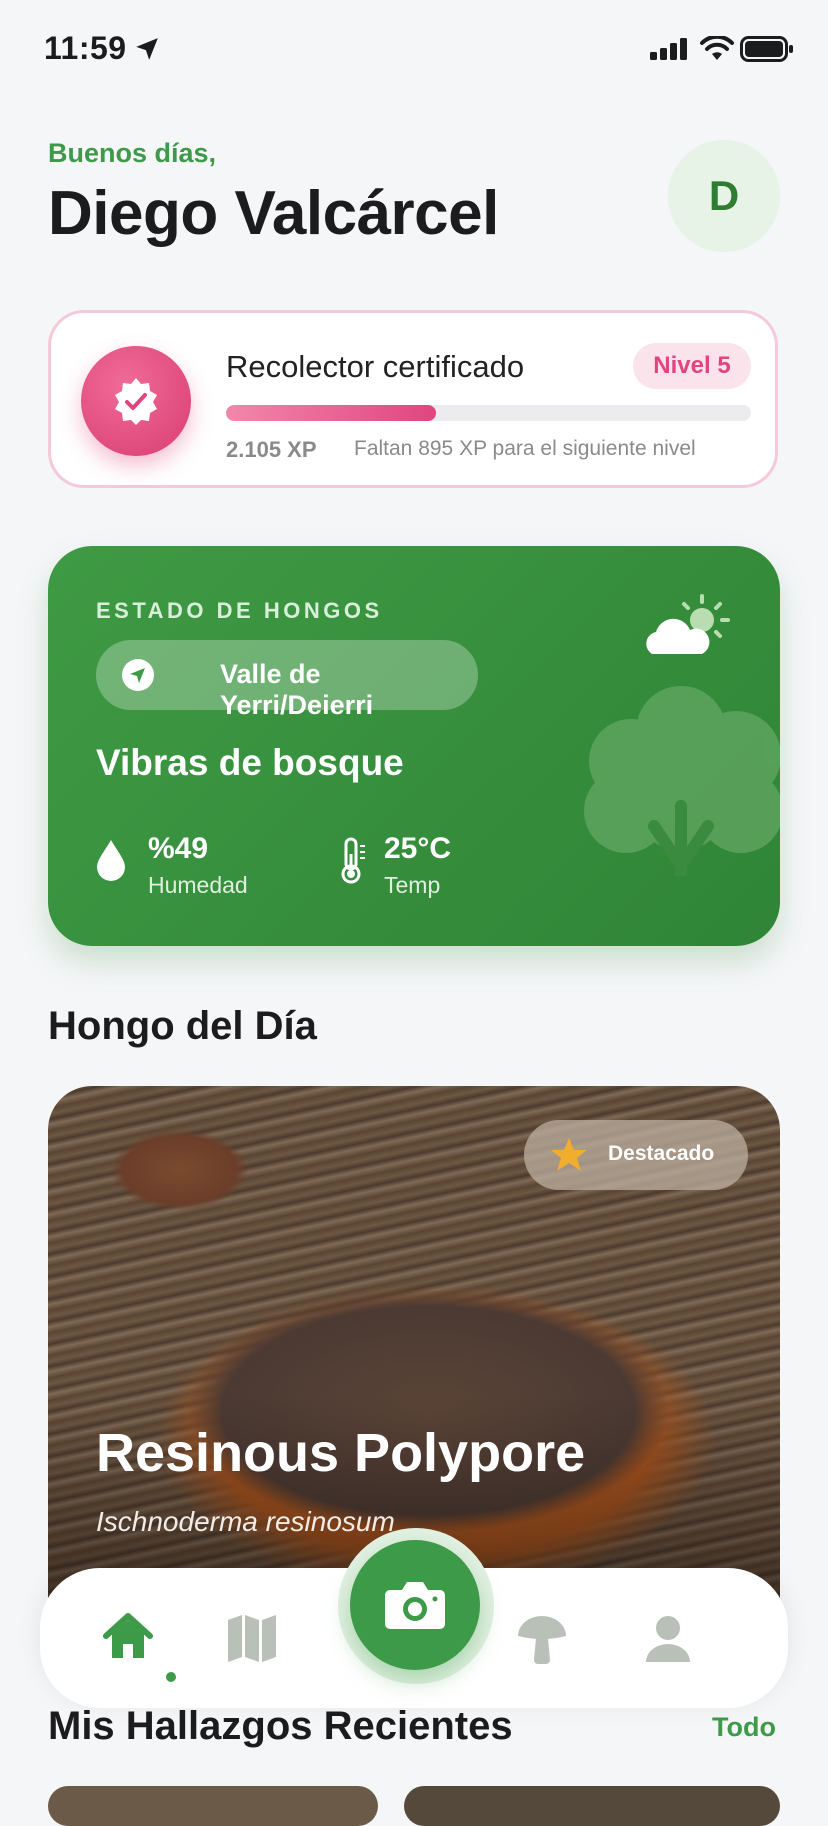 Image resolution: width=828 pixels, height=1826 pixels. I want to click on camera-button, so click(415, 1605).